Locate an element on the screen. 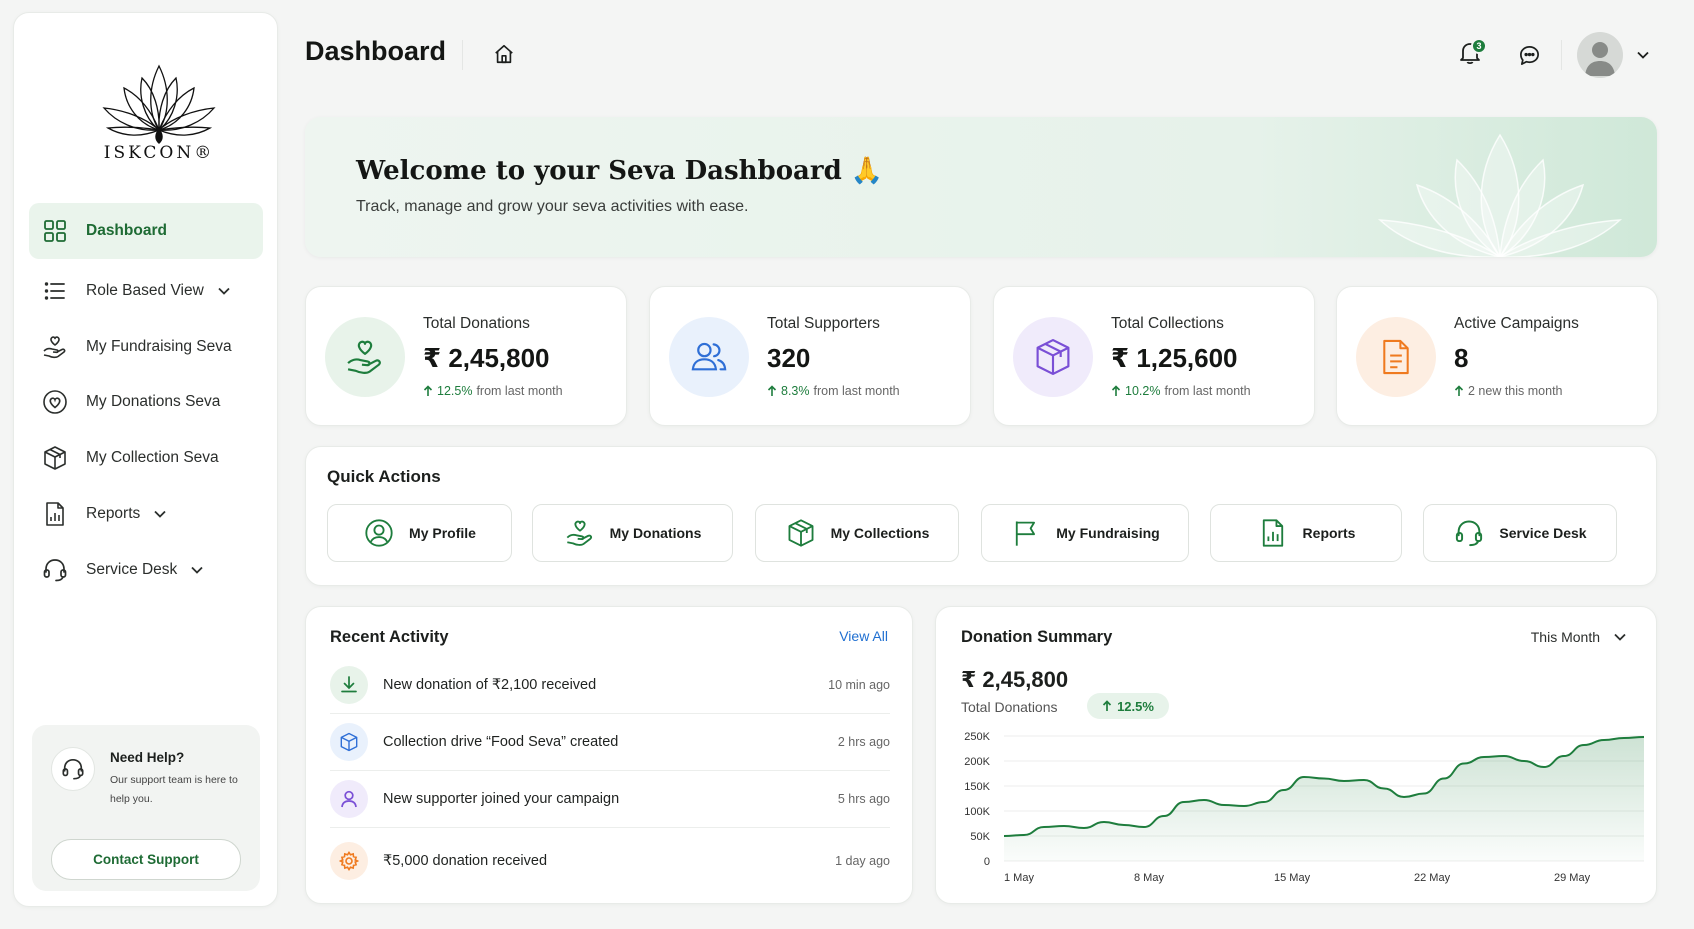 This screenshot has height=929, width=1694. logo-text: ISKCON® is located at coordinates (159, 153).